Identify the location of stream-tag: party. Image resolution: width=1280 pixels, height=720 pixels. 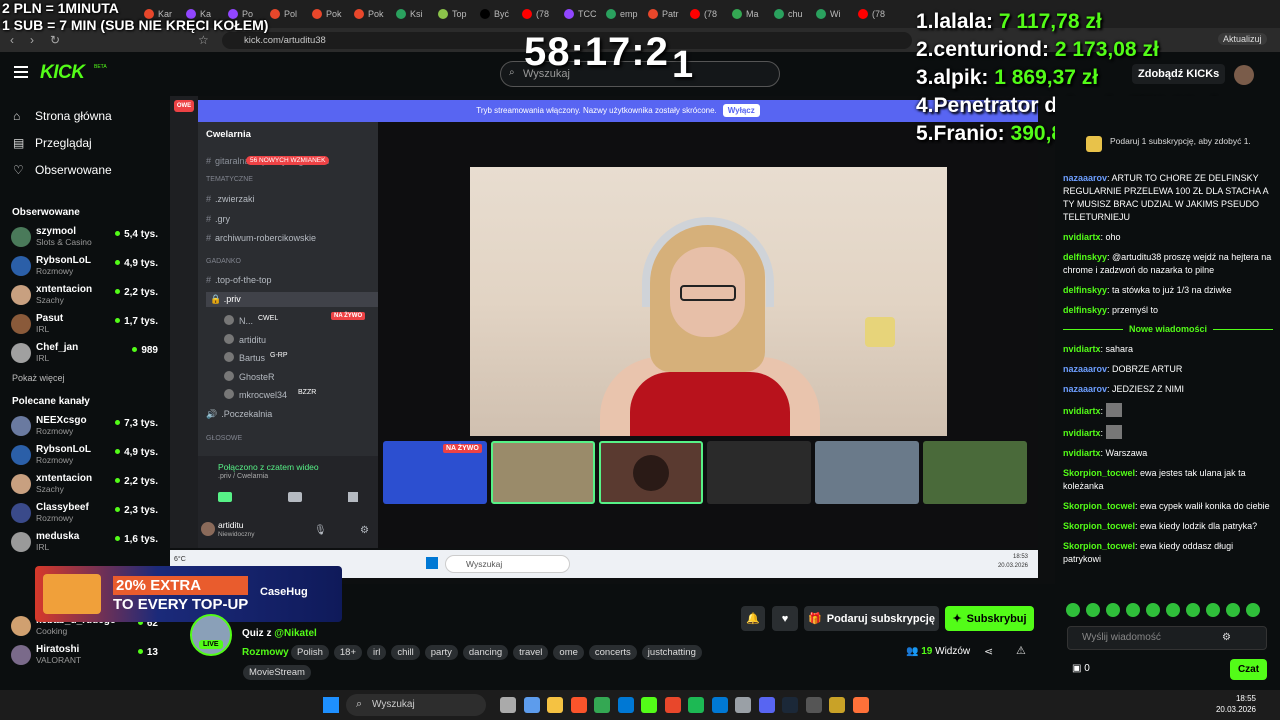
(441, 652).